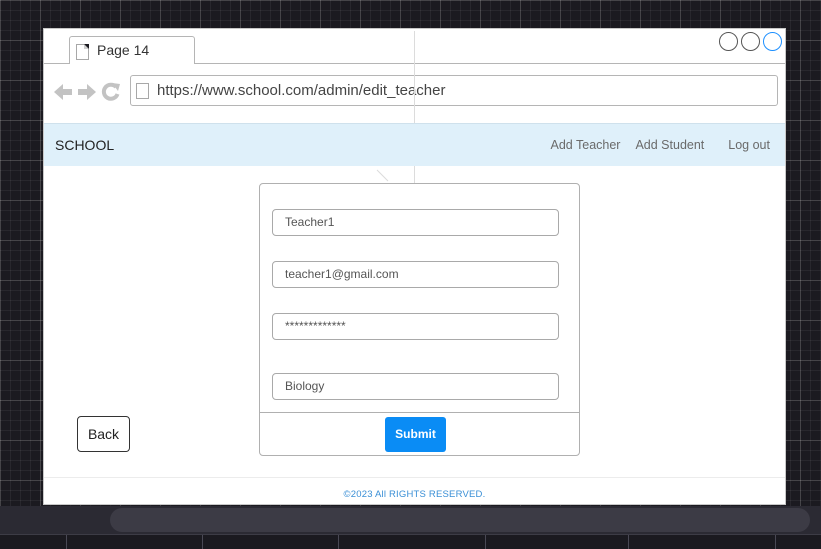 Image resolution: width=821 pixels, height=549 pixels. I want to click on window-controls, so click(750, 41).